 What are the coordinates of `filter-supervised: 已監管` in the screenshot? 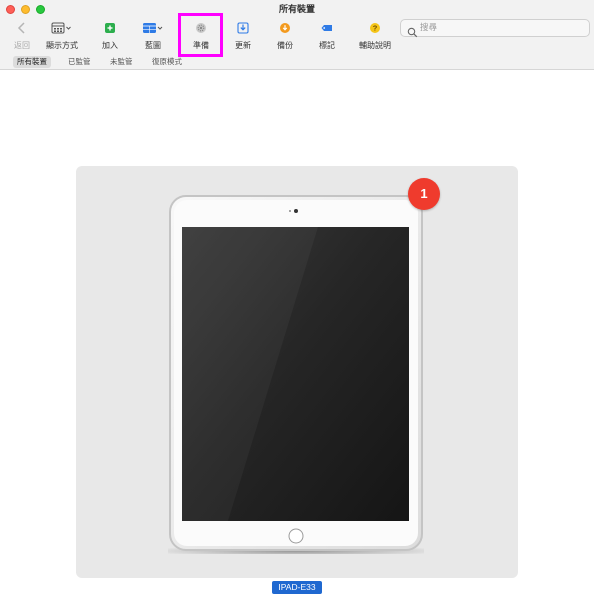 It's located at (79, 62).